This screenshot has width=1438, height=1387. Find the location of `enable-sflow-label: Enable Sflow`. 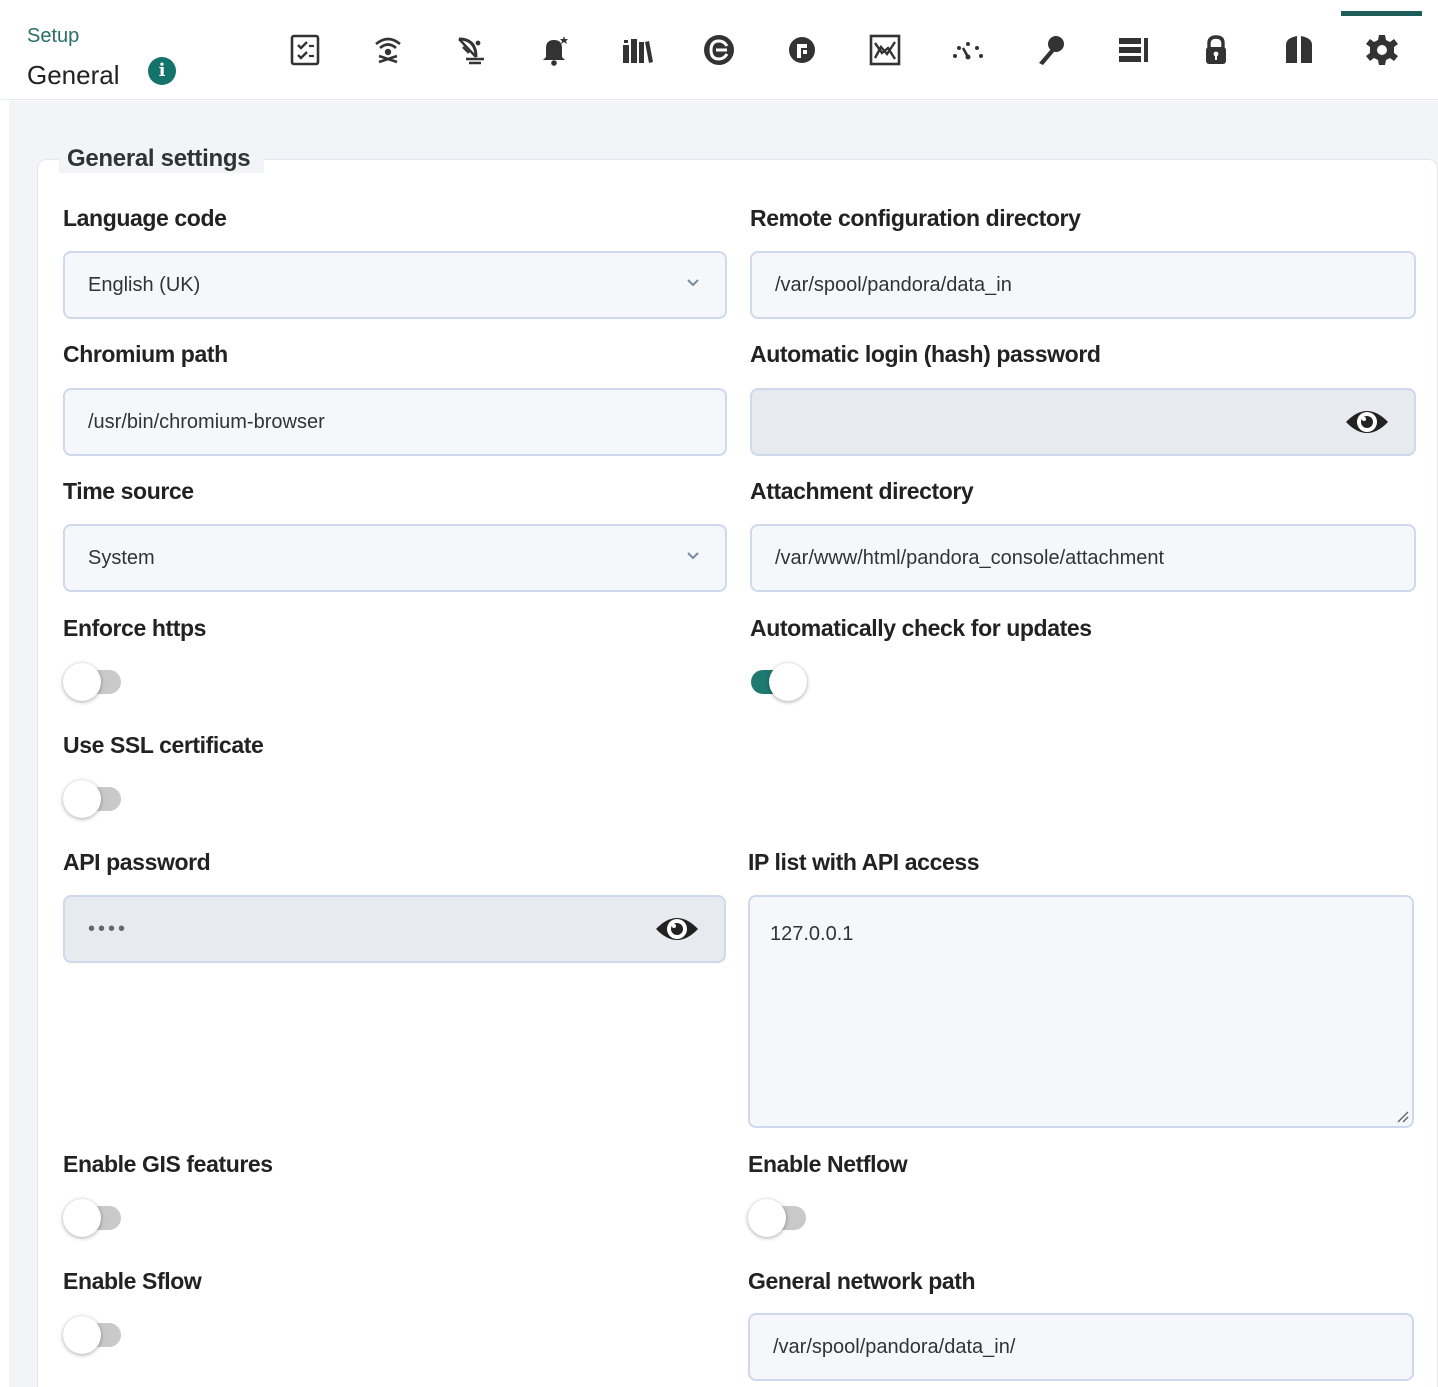

enable-sflow-label: Enable Sflow is located at coordinates (132, 1281).